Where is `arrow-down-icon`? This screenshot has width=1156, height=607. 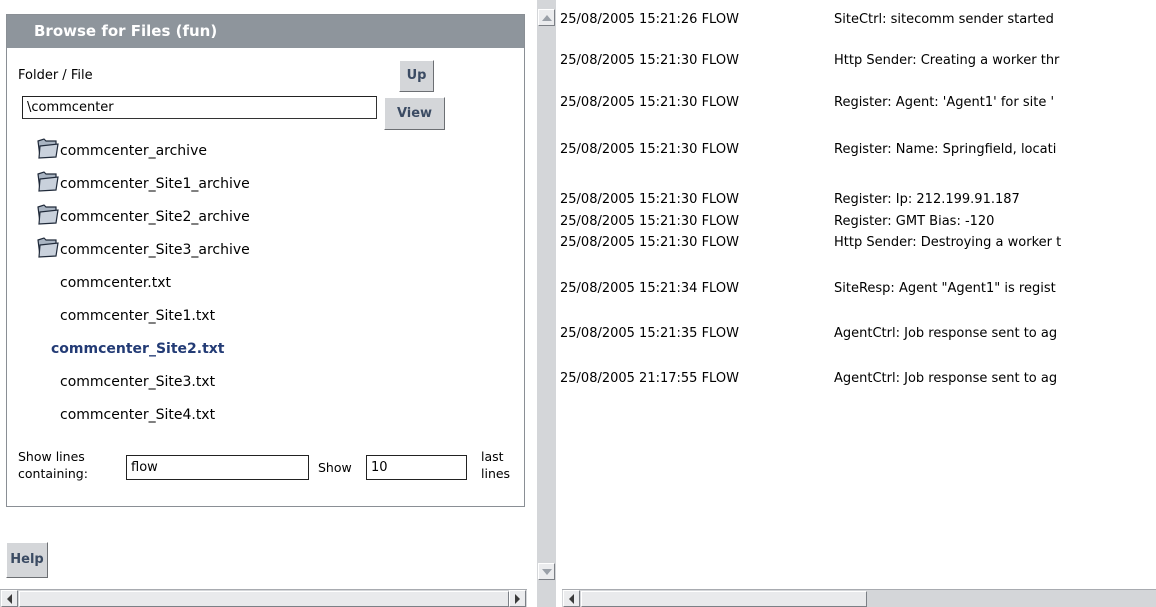 arrow-down-icon is located at coordinates (546, 571).